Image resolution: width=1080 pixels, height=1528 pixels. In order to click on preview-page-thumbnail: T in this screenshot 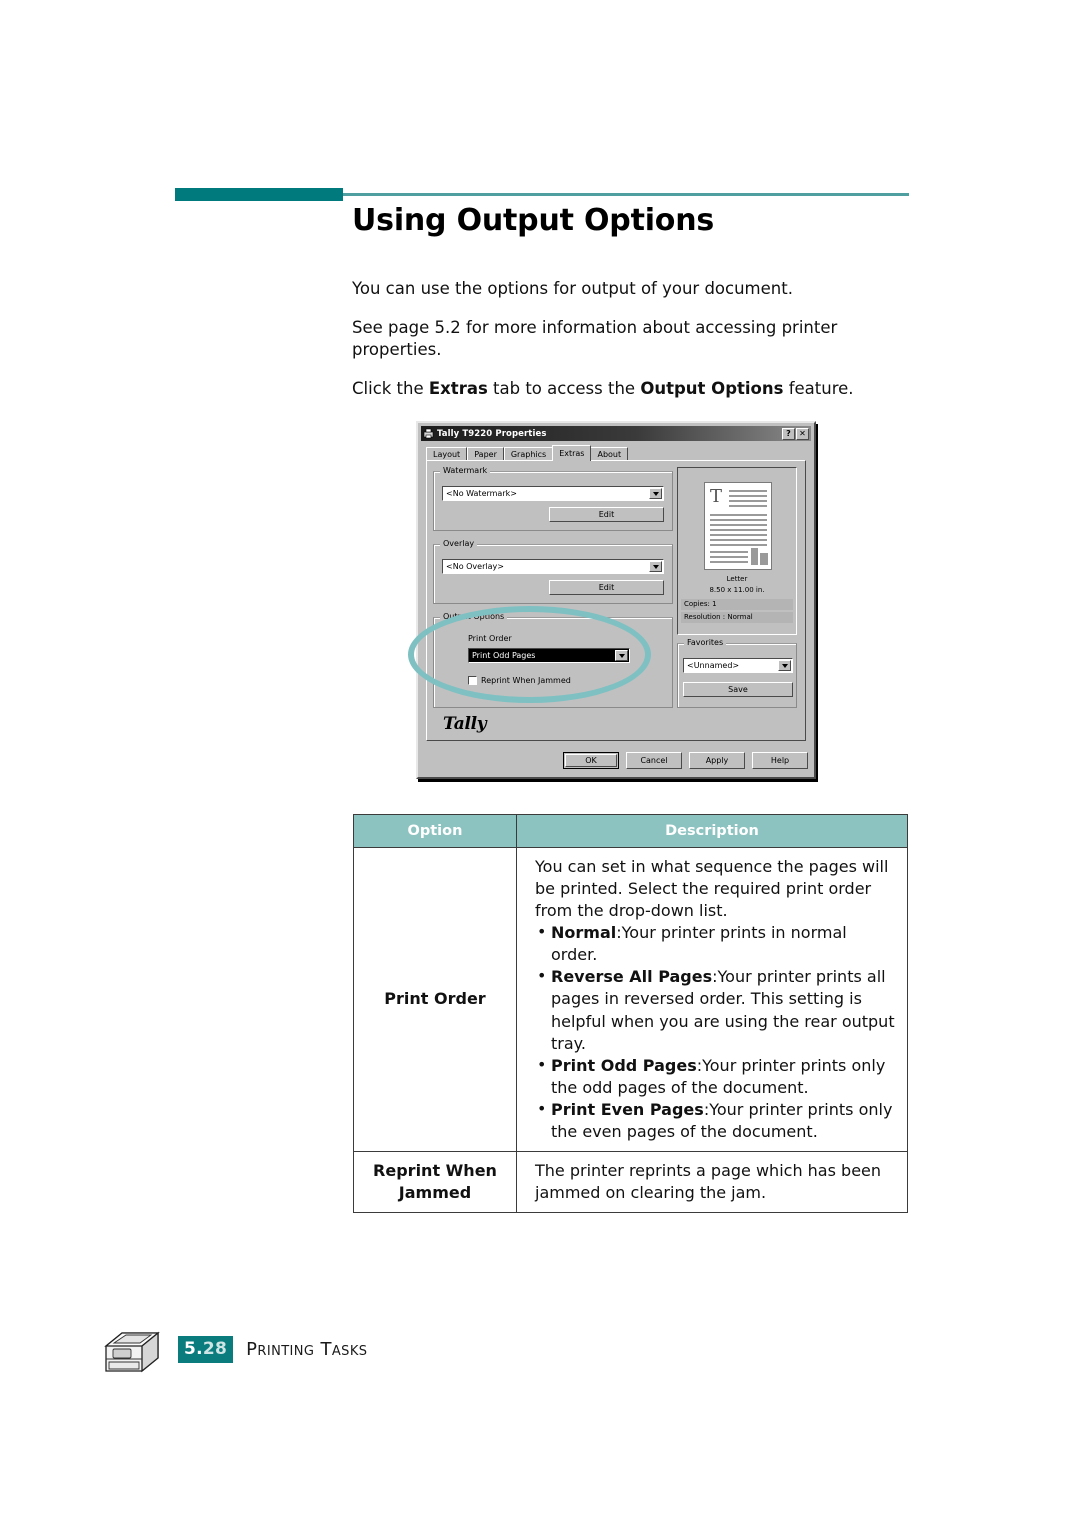, I will do `click(738, 526)`.